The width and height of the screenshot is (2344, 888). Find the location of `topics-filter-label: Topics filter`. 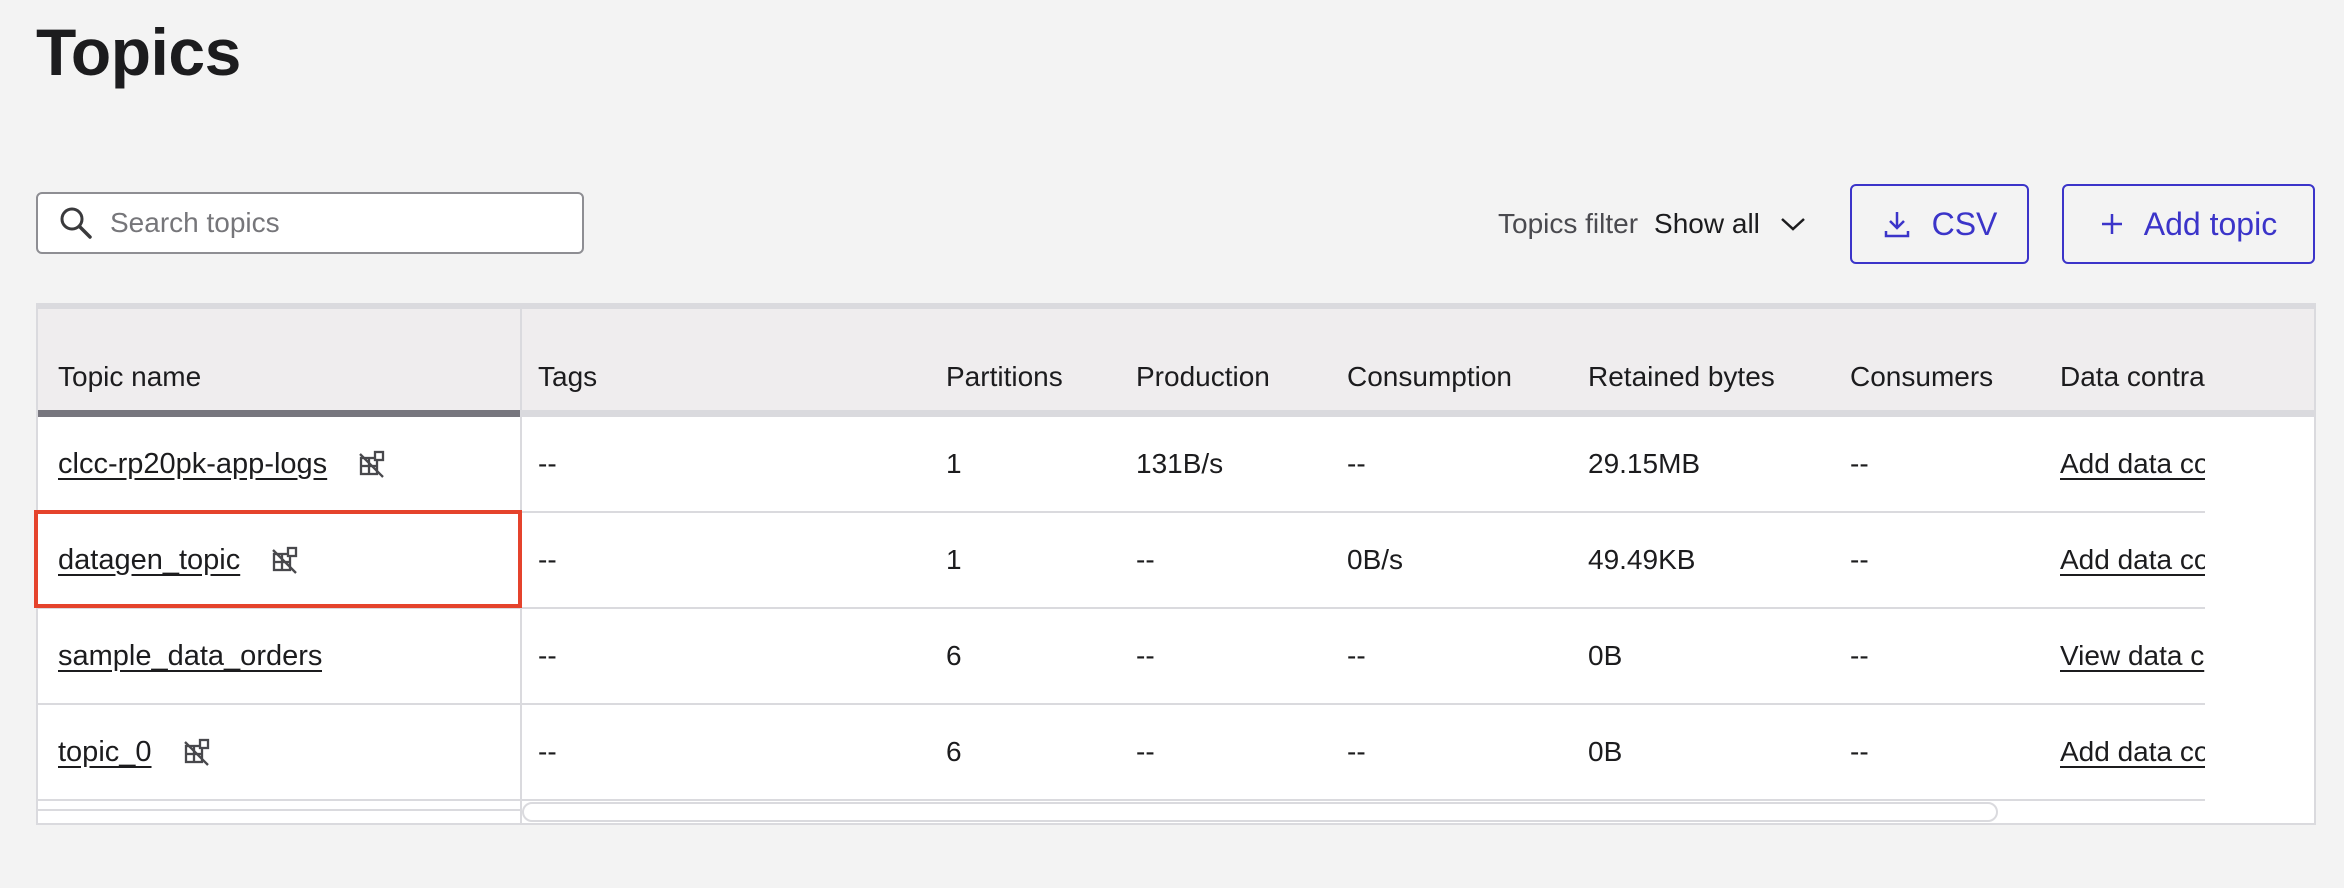

topics-filter-label: Topics filter is located at coordinates (1568, 223).